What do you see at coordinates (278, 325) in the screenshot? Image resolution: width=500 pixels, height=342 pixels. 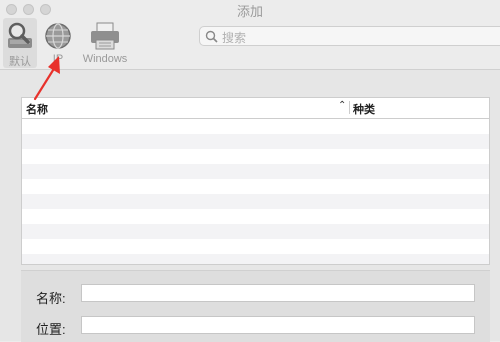 I see `location-field` at bounding box center [278, 325].